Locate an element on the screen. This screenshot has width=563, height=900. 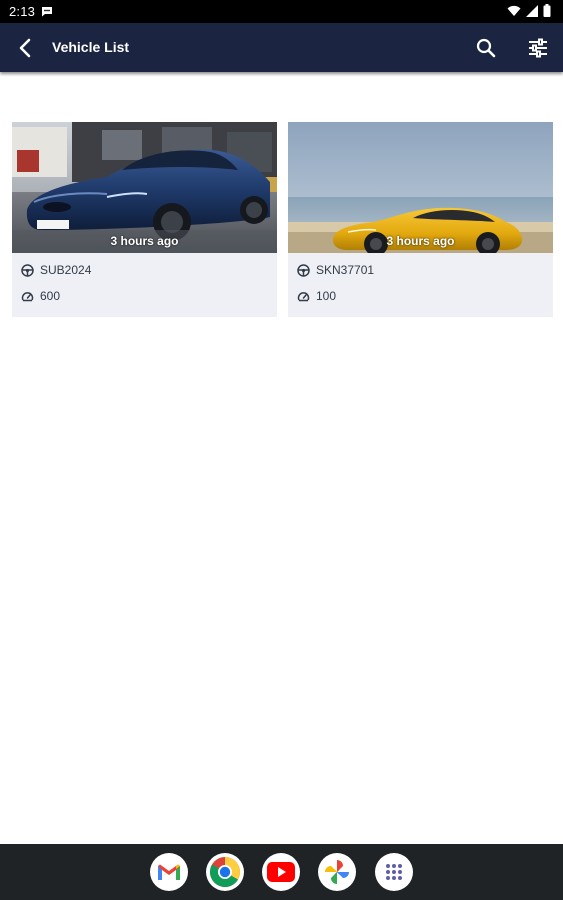
gmail-icon is located at coordinates (169, 872).